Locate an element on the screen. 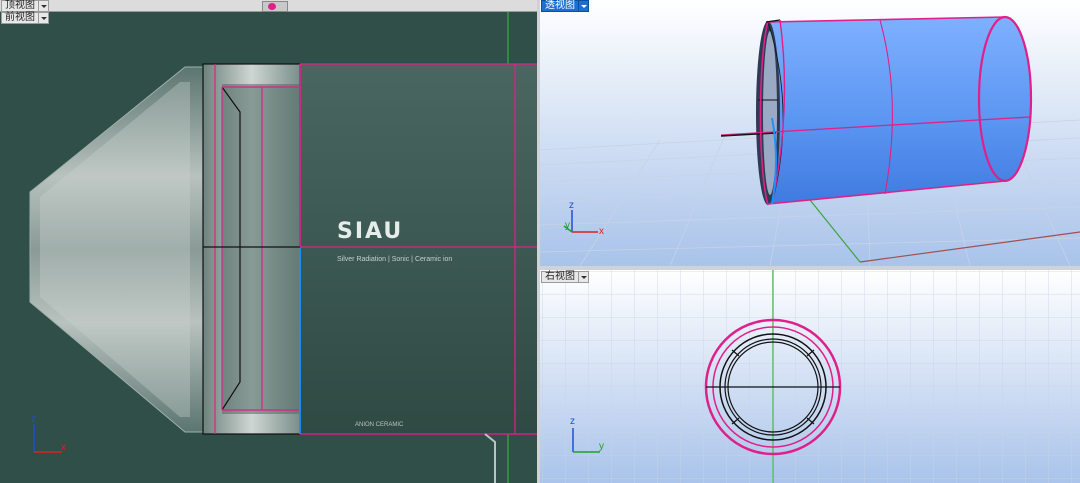  top-view-label: 顶视图 is located at coordinates (25, 6).